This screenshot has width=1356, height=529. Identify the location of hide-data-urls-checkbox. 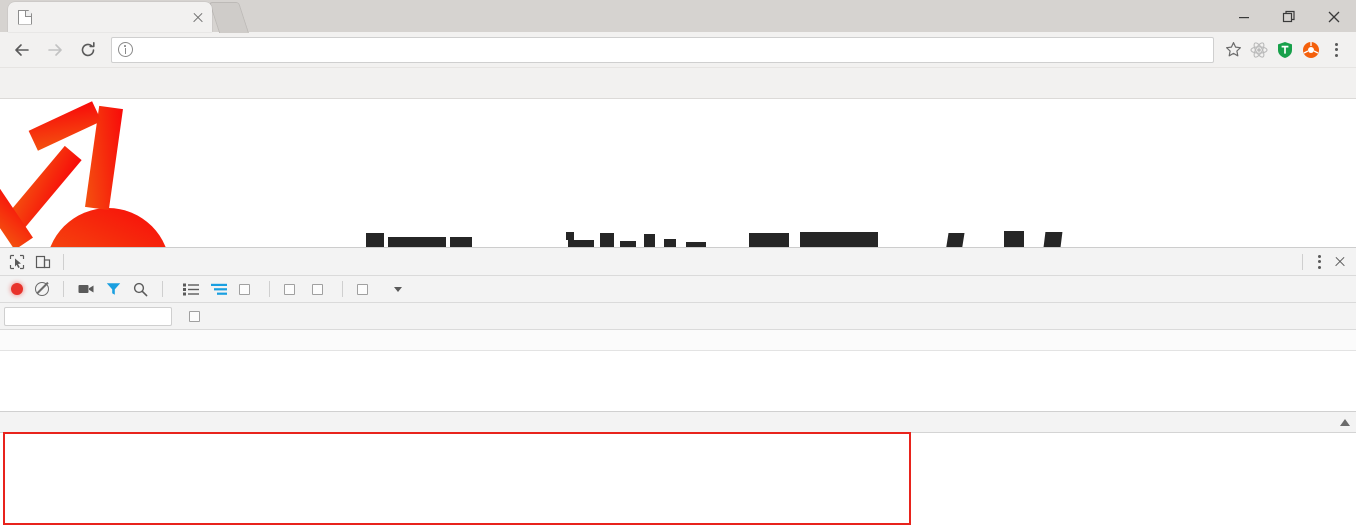
(197, 316).